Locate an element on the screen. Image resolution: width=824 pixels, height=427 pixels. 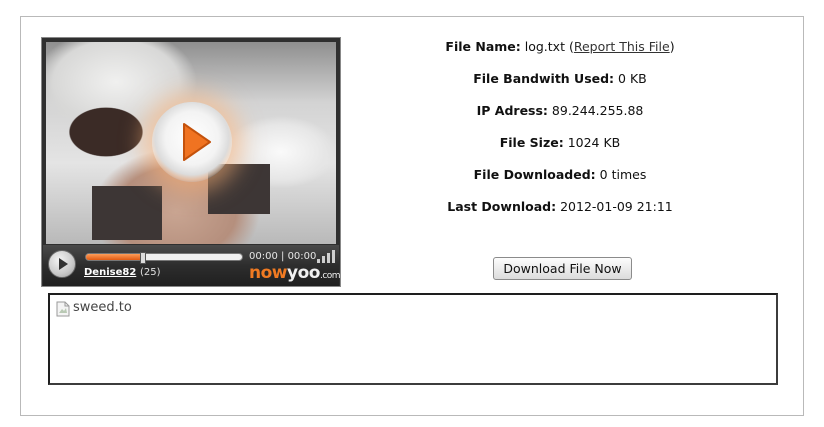
volume-icon is located at coordinates (327, 256).